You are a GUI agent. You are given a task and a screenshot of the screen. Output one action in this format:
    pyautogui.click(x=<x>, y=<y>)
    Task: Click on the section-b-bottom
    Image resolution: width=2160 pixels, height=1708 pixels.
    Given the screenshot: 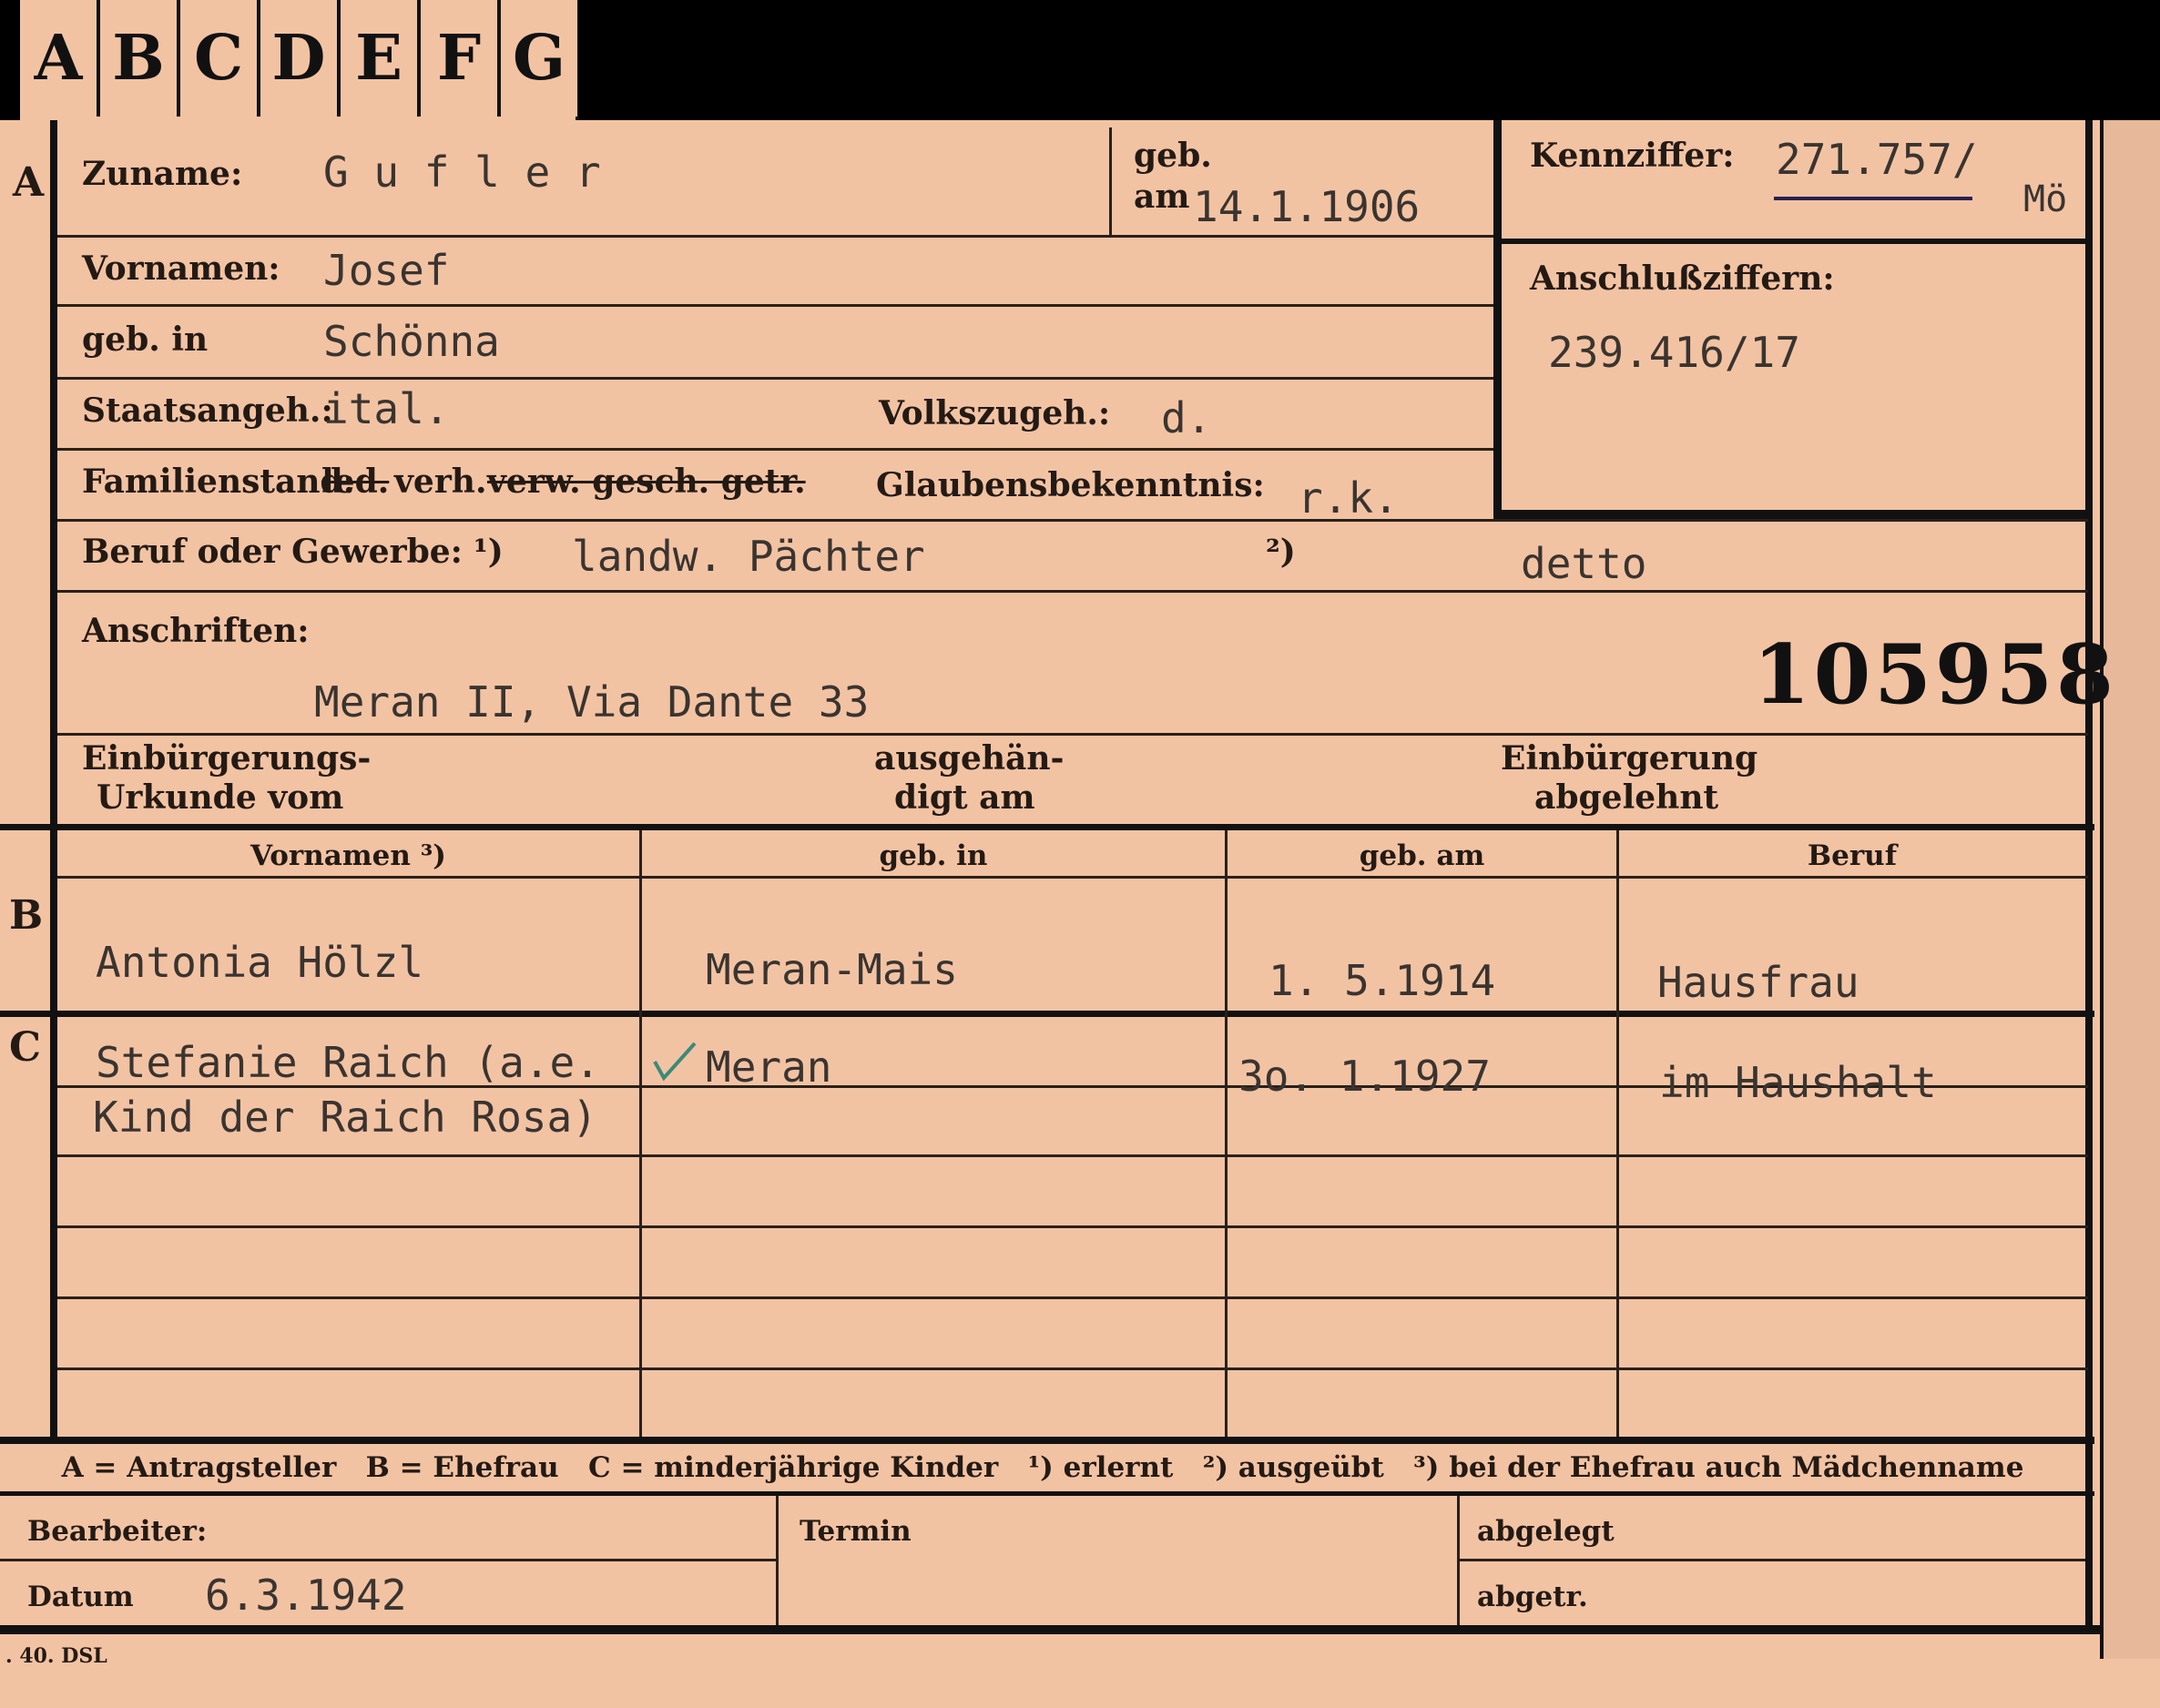 What is the action you would take?
    pyautogui.click(x=1047, y=1014)
    